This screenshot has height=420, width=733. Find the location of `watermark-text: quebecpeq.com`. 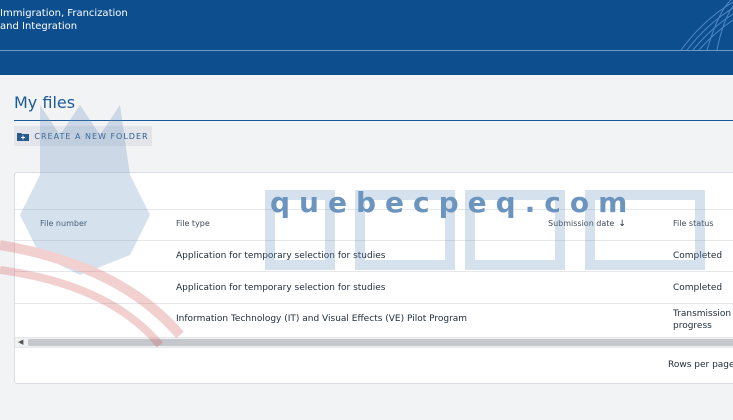

watermark-text: quebecpeq.com is located at coordinates (453, 202).